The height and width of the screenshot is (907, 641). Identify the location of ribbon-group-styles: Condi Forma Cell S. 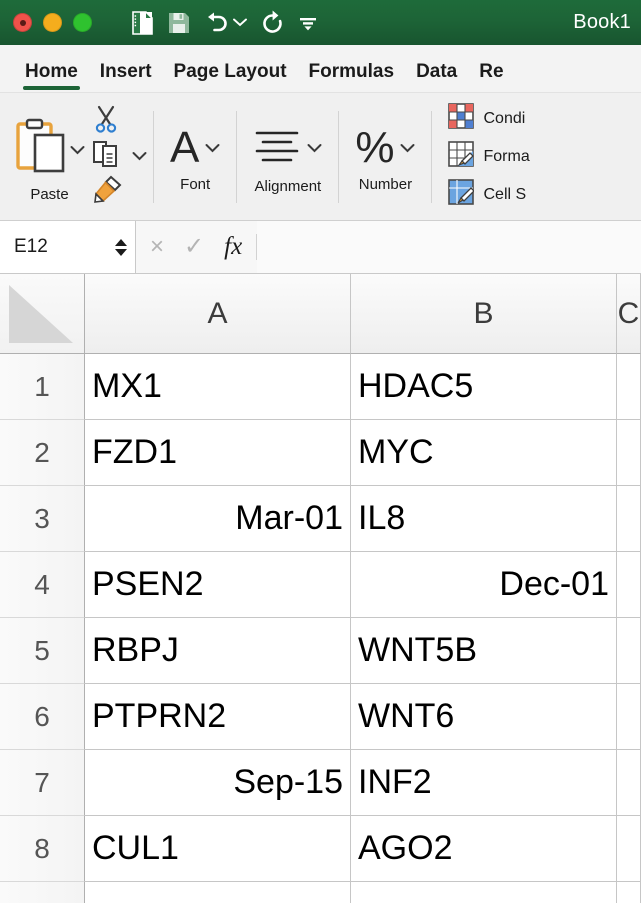
(481, 156).